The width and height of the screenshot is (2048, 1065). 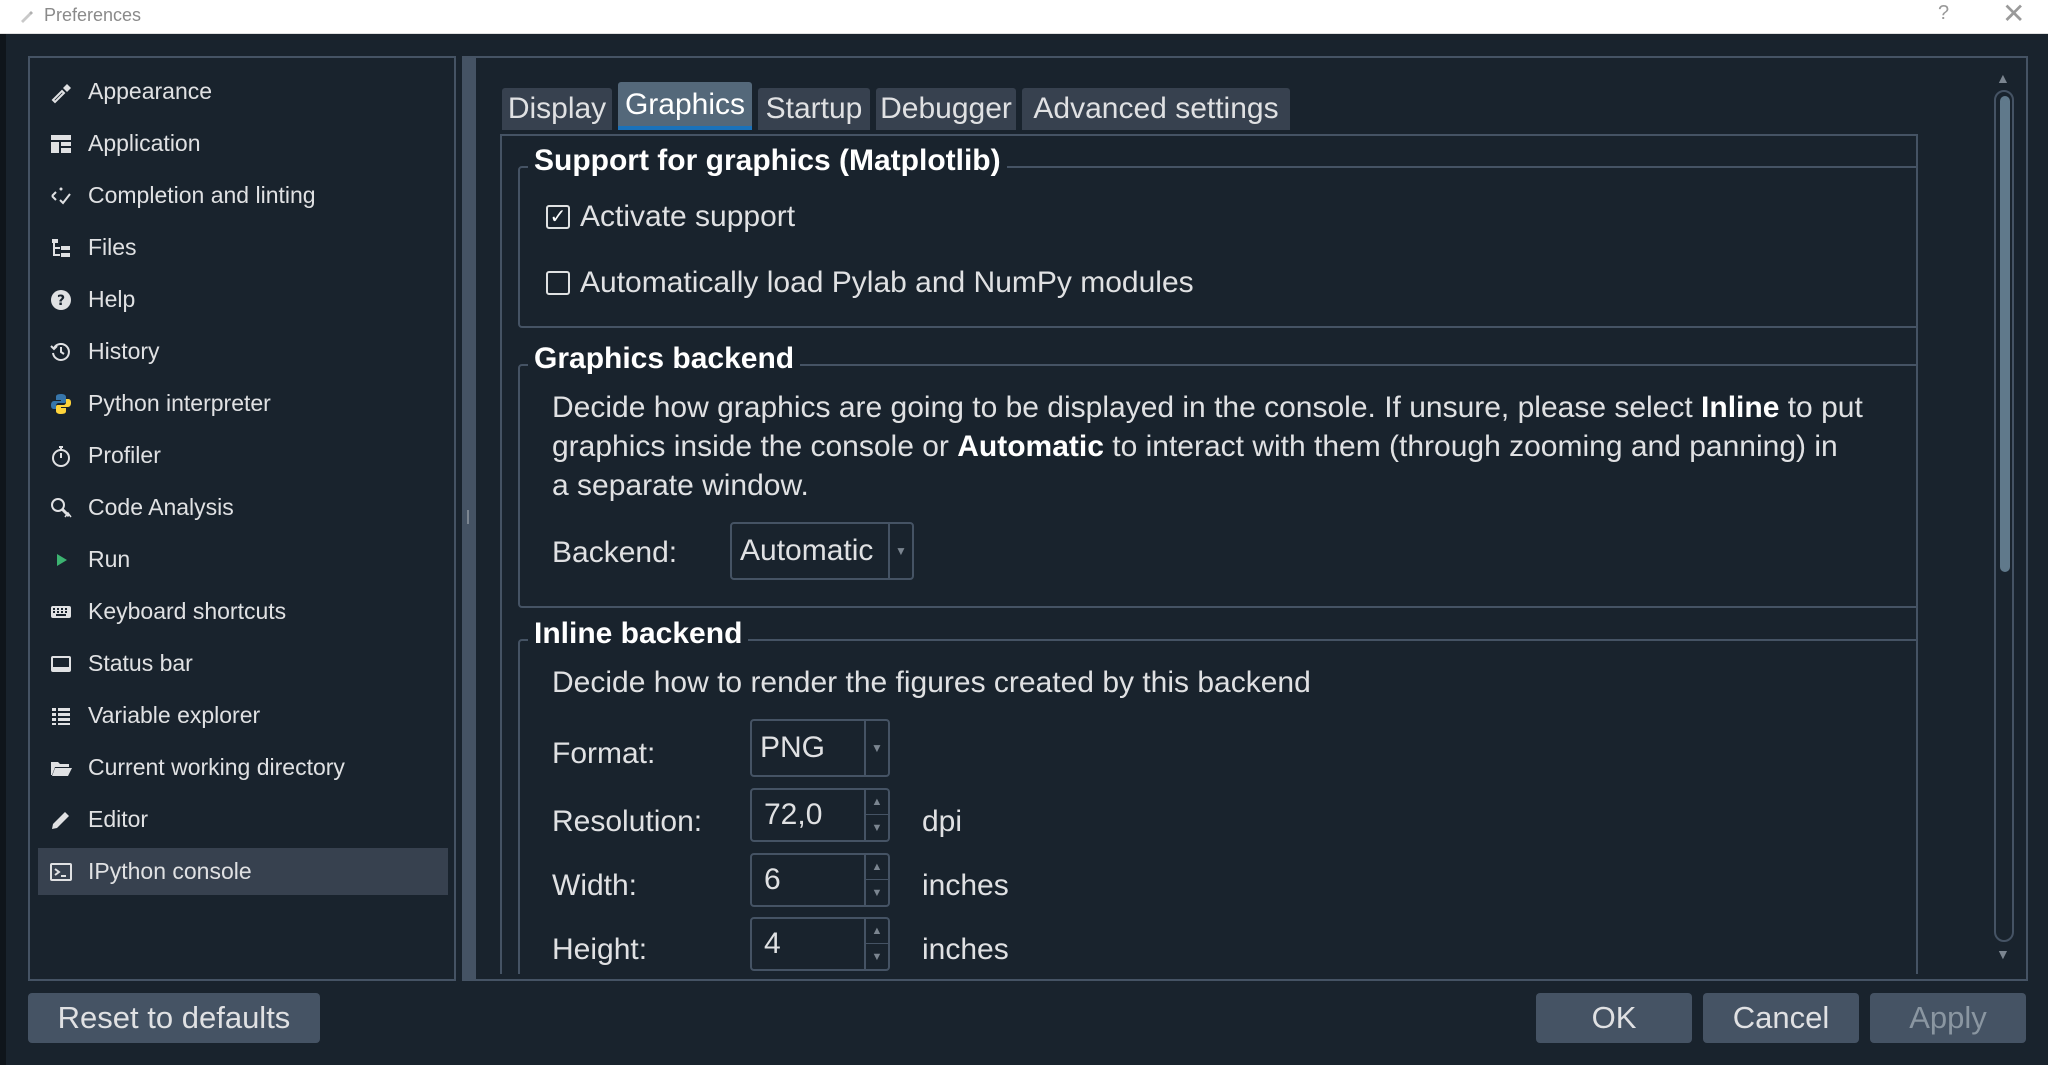 I want to click on sidebar-item-keyboard-shortcuts: Keyboard shortcuts, so click(x=243, y=611).